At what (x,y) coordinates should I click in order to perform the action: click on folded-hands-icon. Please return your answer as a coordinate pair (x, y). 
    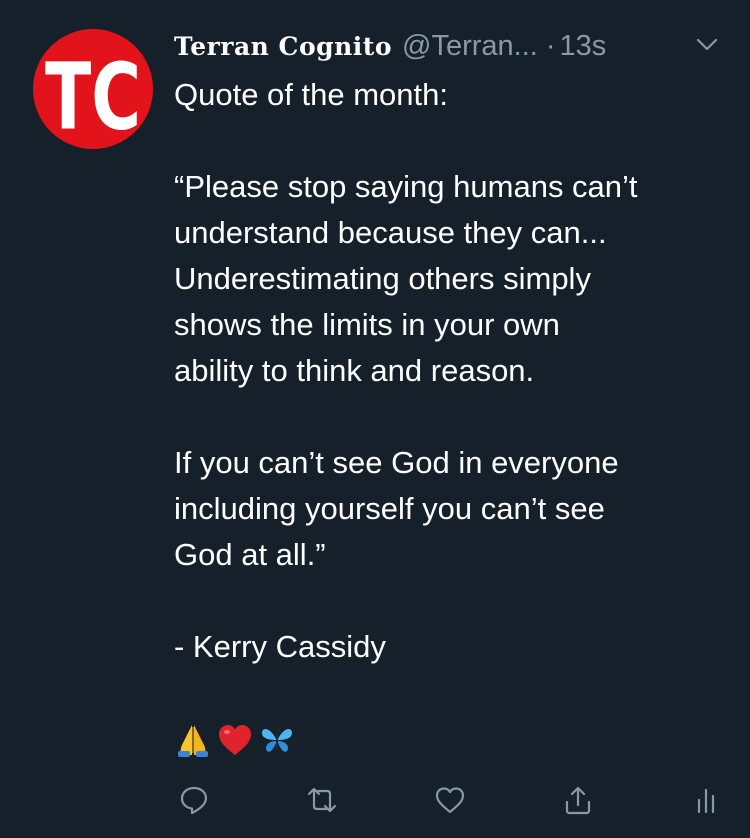
    Looking at the image, I should click on (193, 740).